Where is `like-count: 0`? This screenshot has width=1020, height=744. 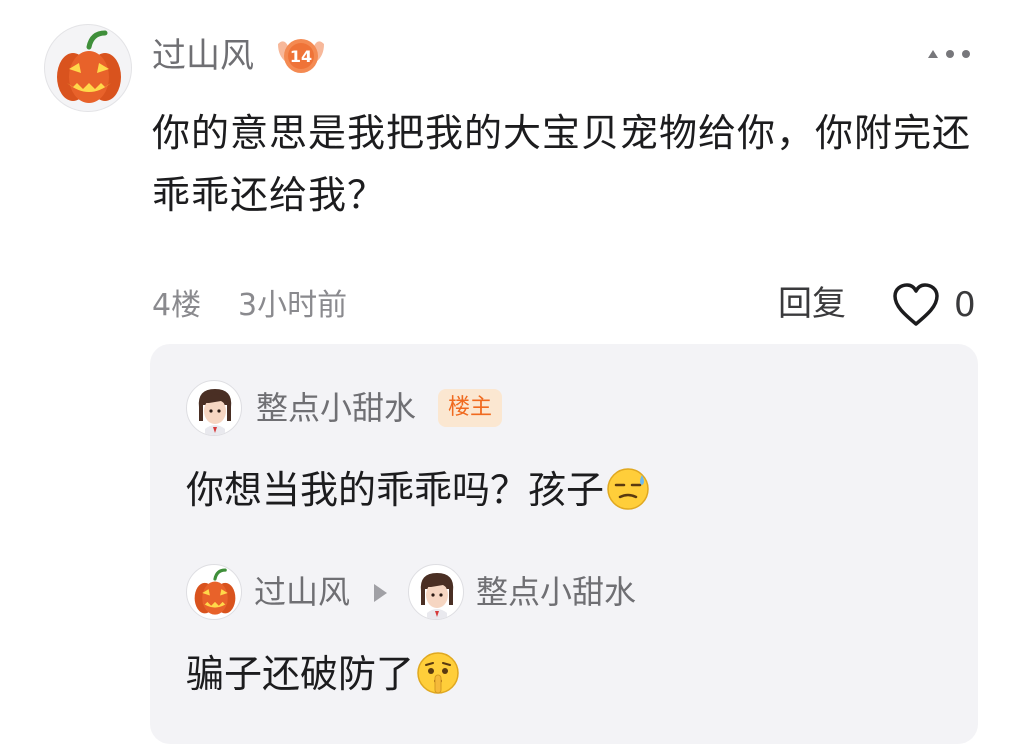 like-count: 0 is located at coordinates (965, 305).